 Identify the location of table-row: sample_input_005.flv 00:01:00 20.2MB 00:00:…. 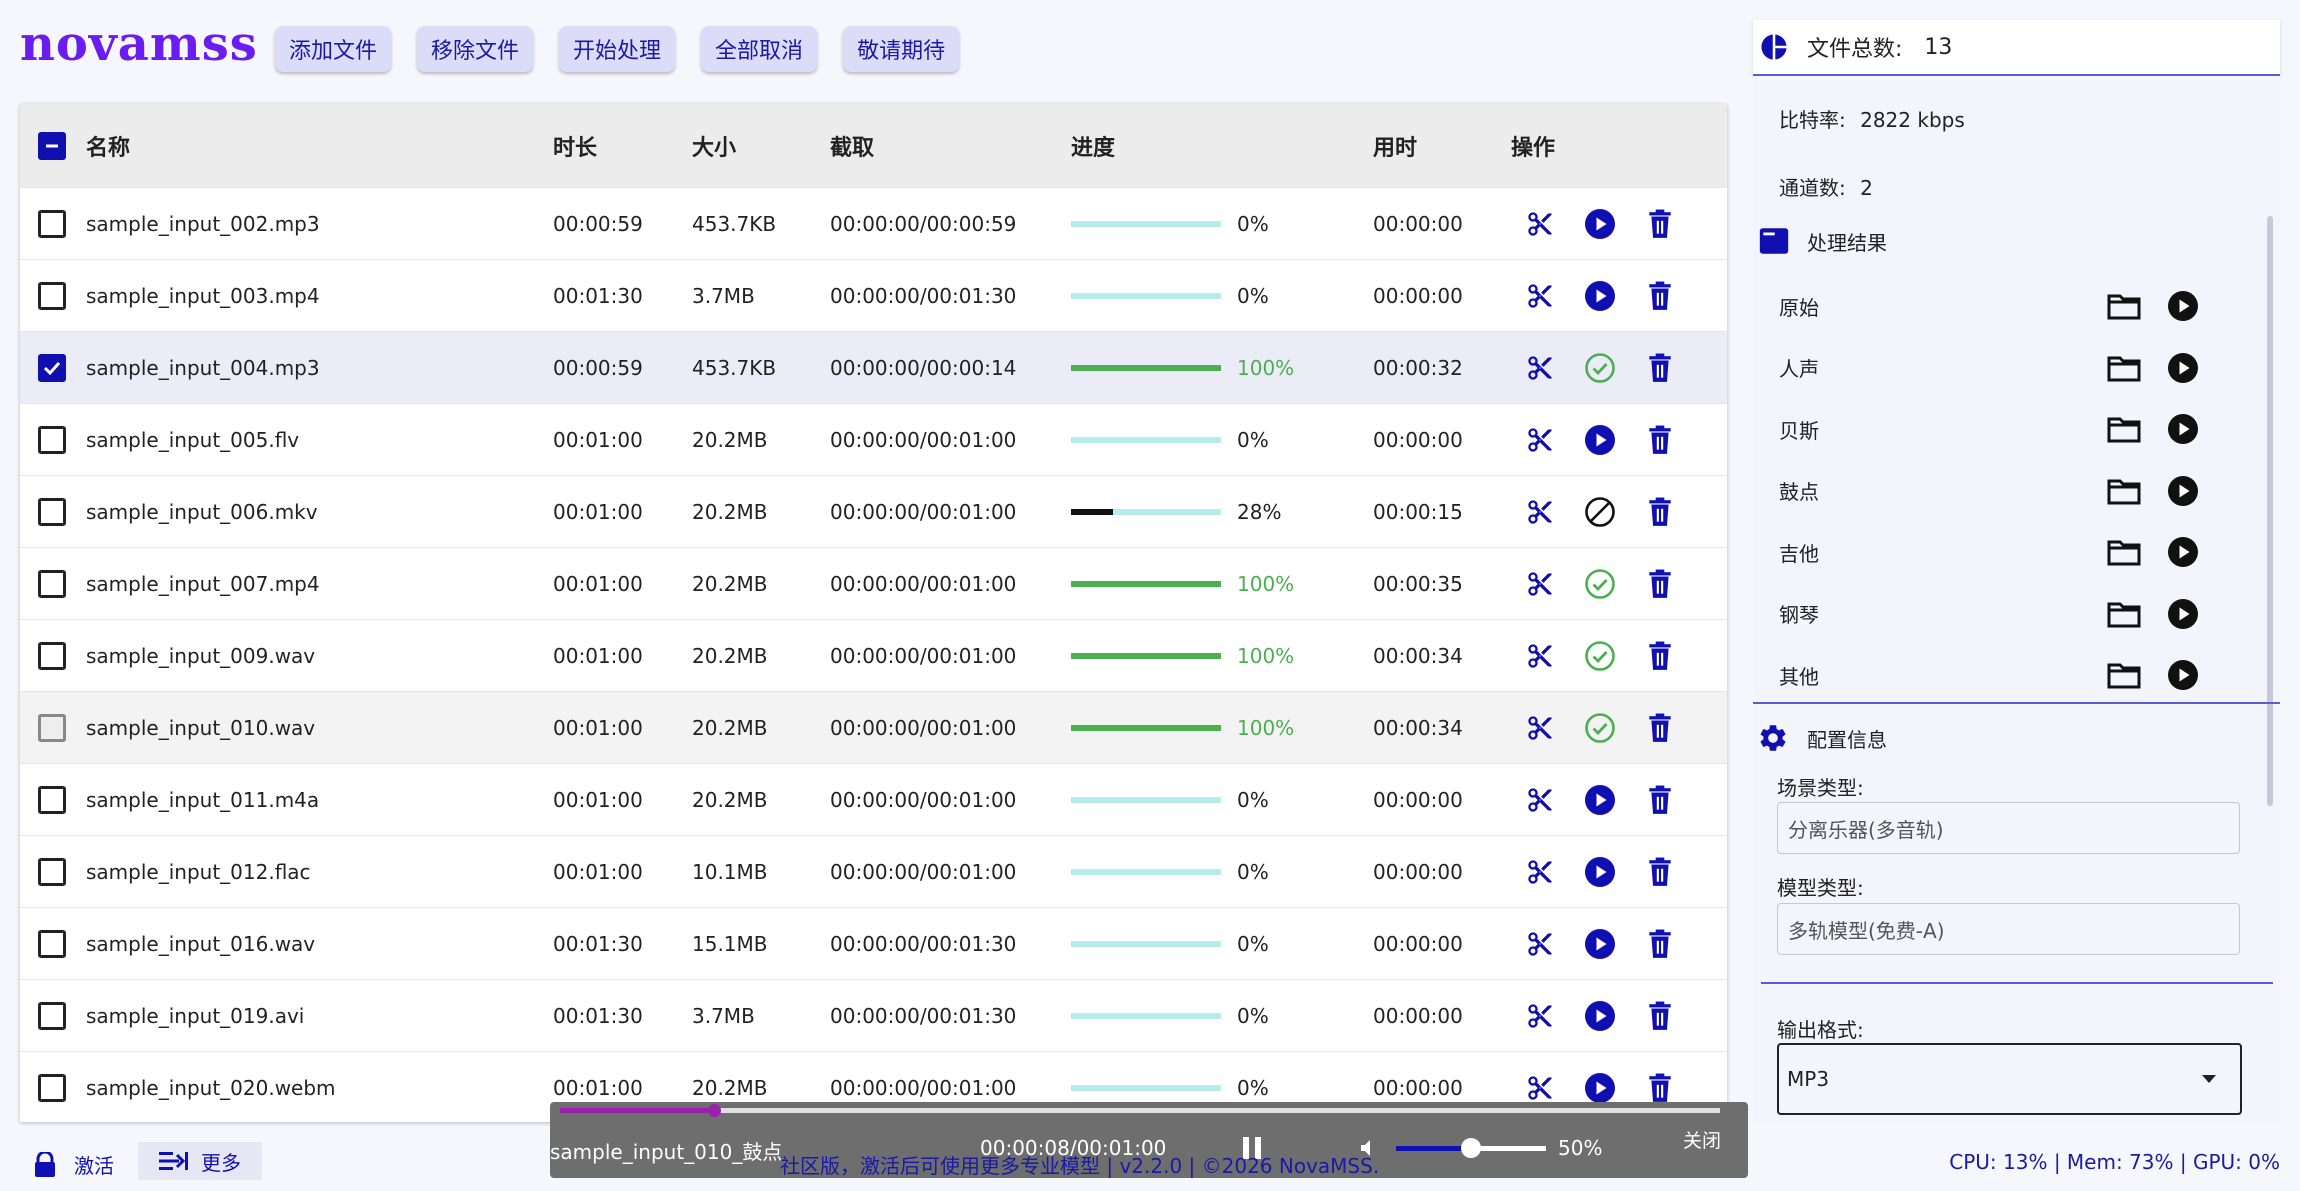
(873, 440).